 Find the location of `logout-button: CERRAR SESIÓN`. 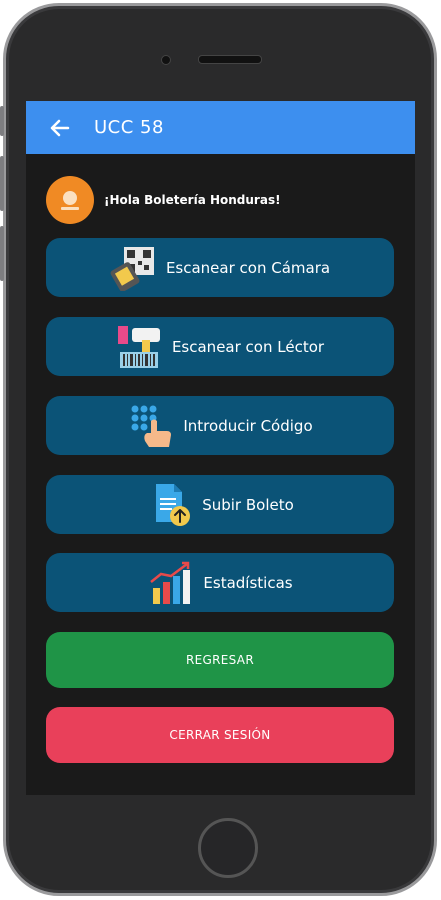

logout-button: CERRAR SESIÓN is located at coordinates (220, 735).